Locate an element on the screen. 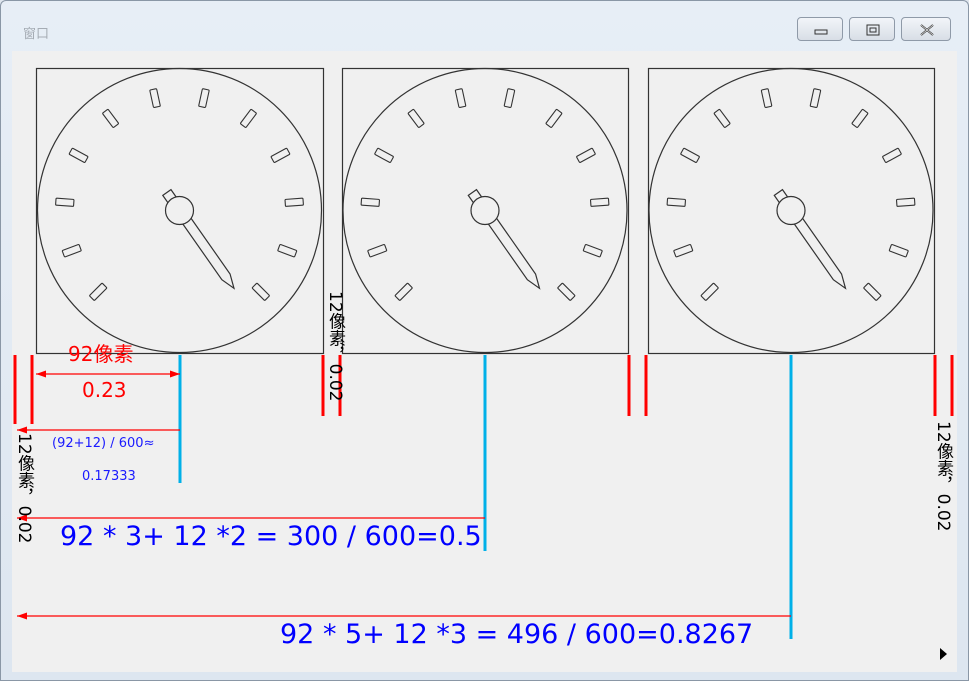  gauge-3-hub is located at coordinates (791, 210).